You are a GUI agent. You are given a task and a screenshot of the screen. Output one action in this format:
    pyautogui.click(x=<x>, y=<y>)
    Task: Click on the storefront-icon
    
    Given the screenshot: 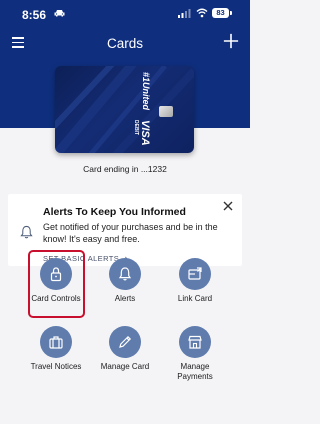 What is the action you would take?
    pyautogui.click(x=195, y=342)
    